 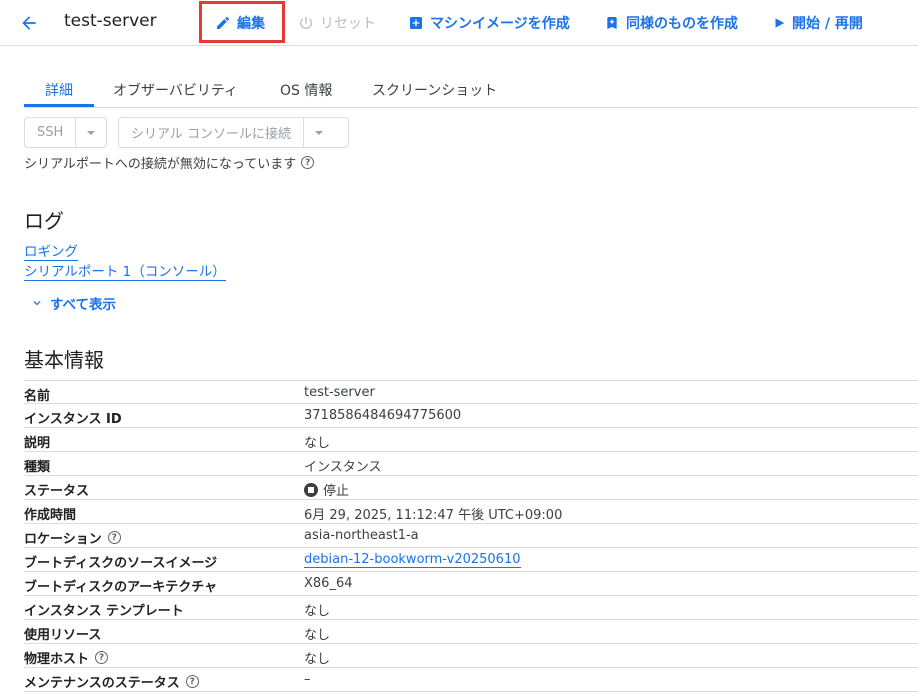 I want to click on logs-heading: ログ, so click(x=44, y=221).